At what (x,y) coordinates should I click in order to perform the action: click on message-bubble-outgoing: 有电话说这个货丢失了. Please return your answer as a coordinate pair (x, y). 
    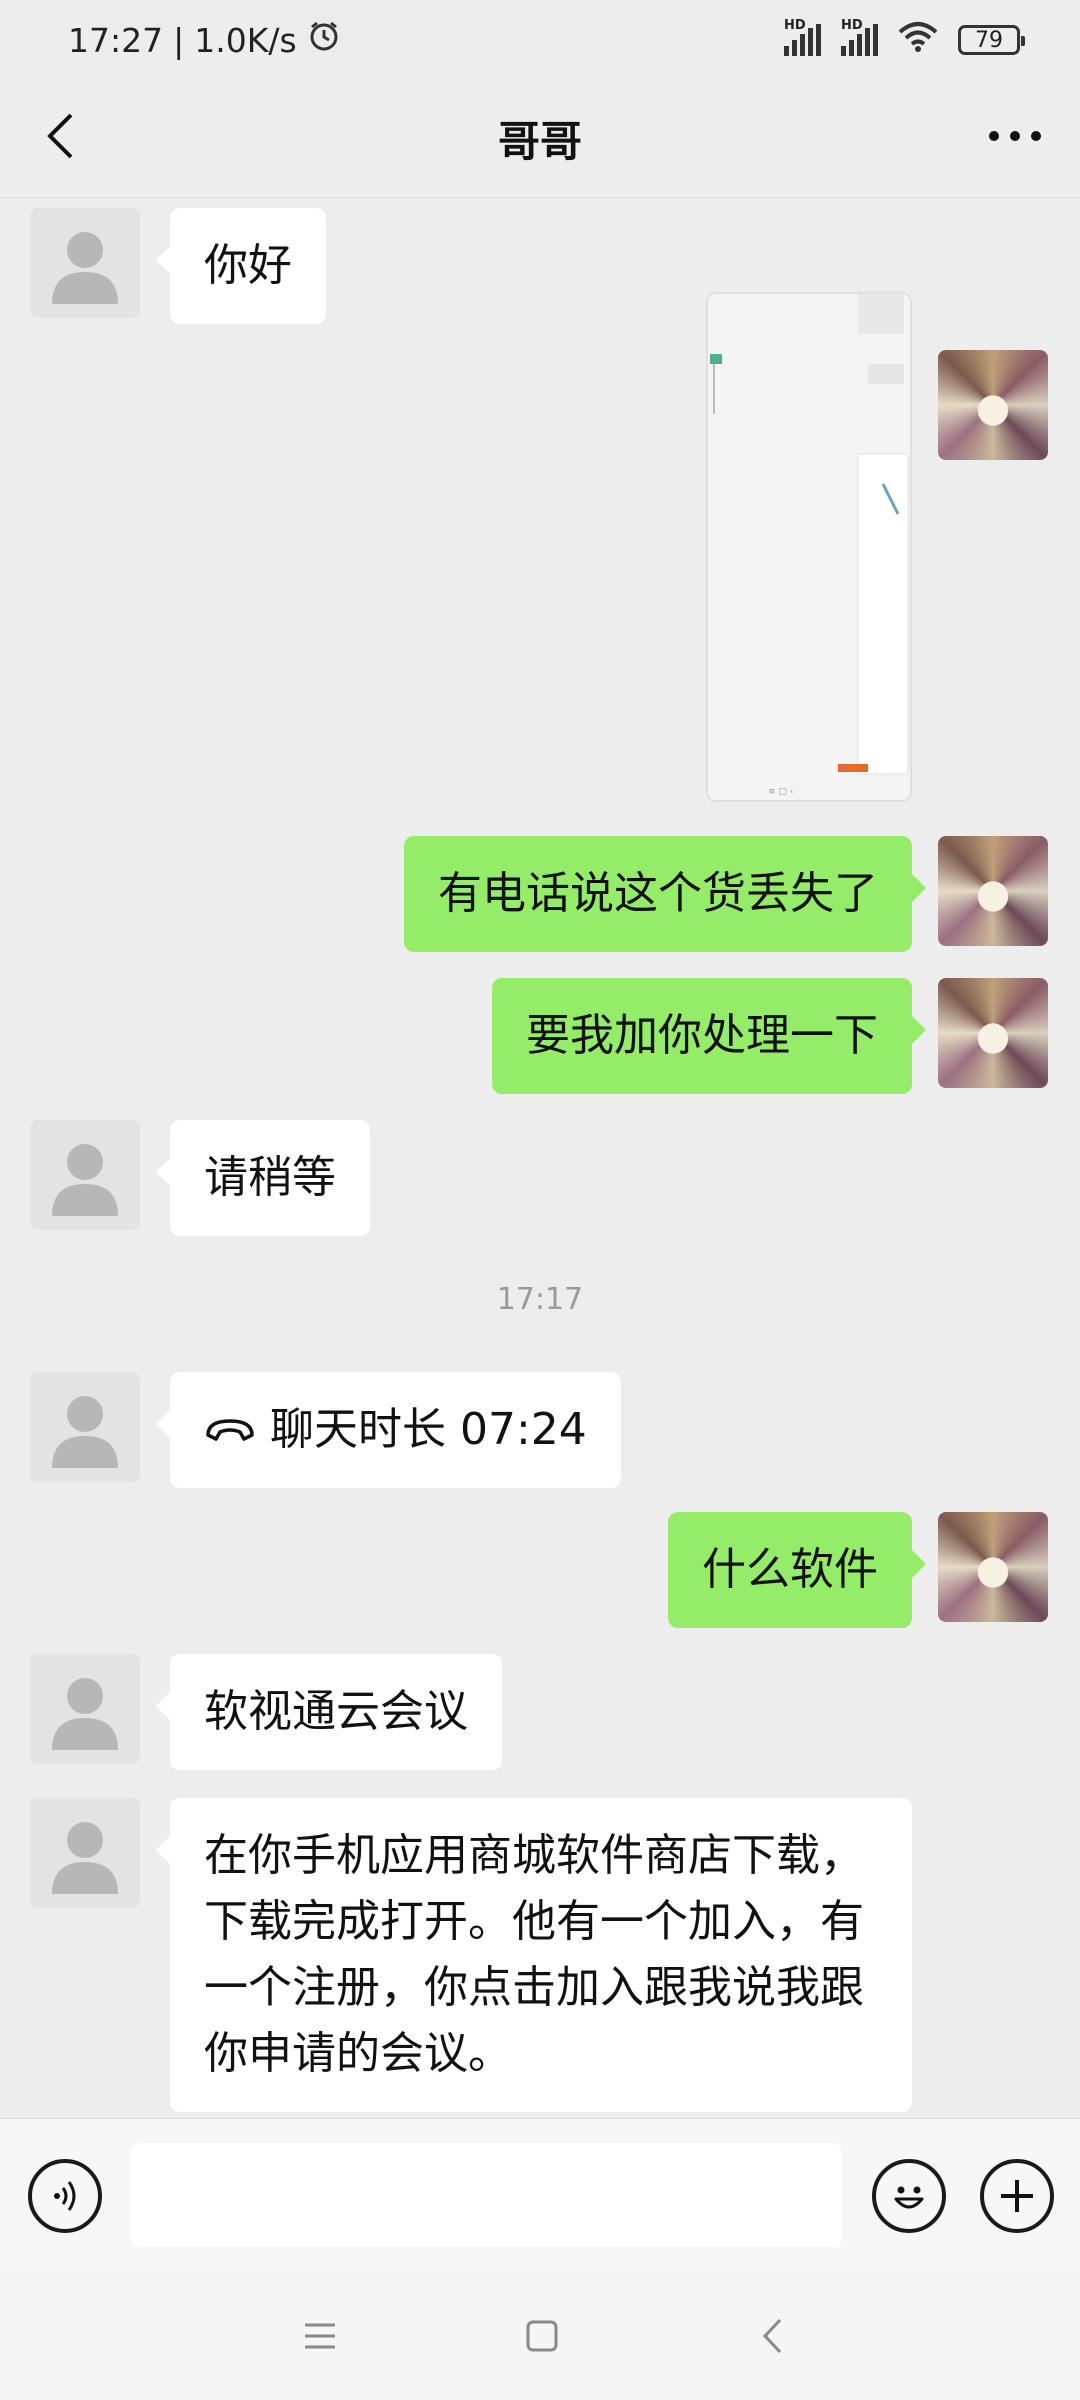
    Looking at the image, I should click on (665, 894).